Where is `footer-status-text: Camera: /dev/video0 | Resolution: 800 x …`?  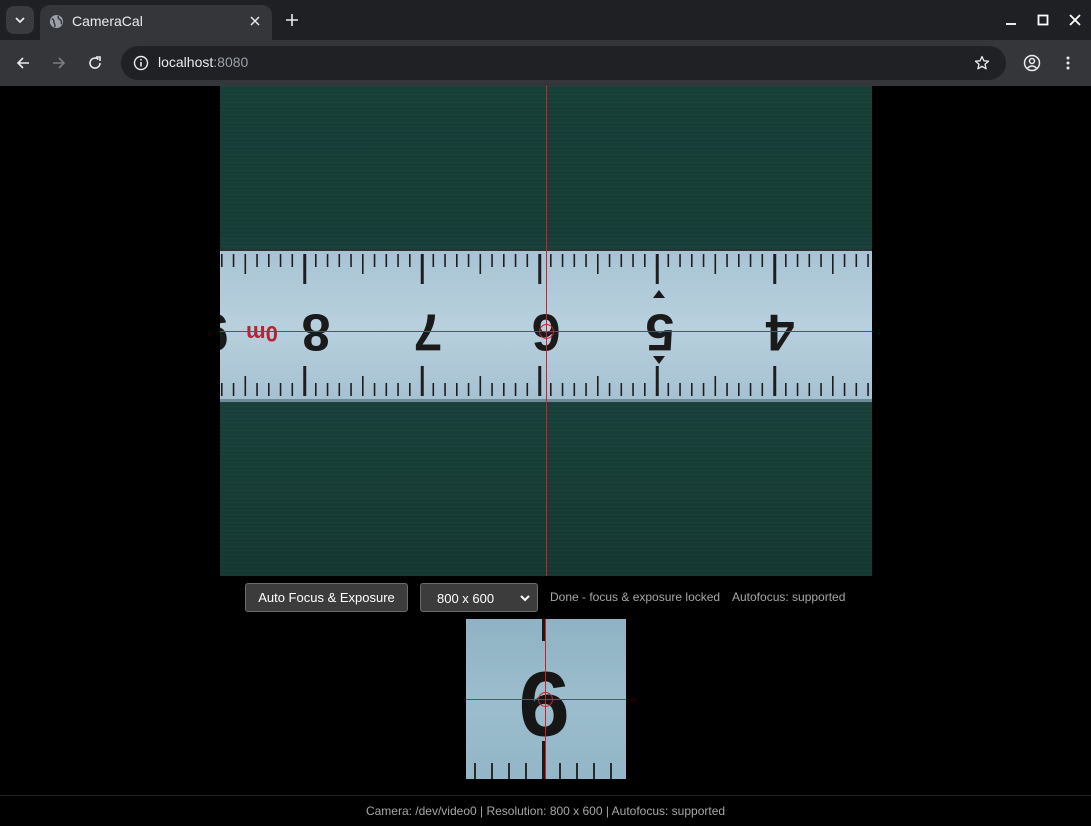 footer-status-text: Camera: /dev/video0 | Resolution: 800 x … is located at coordinates (545, 811).